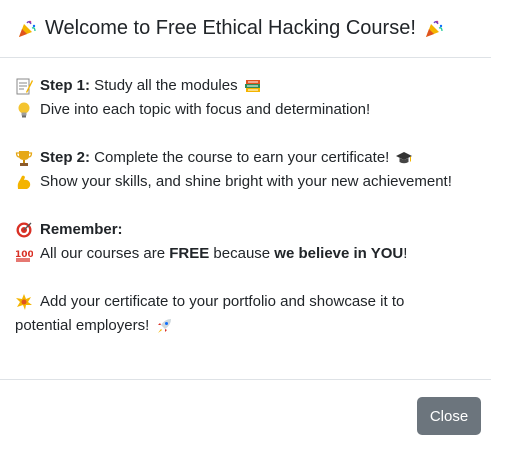  What do you see at coordinates (405, 253) in the screenshot?
I see `remember-text-after: !` at bounding box center [405, 253].